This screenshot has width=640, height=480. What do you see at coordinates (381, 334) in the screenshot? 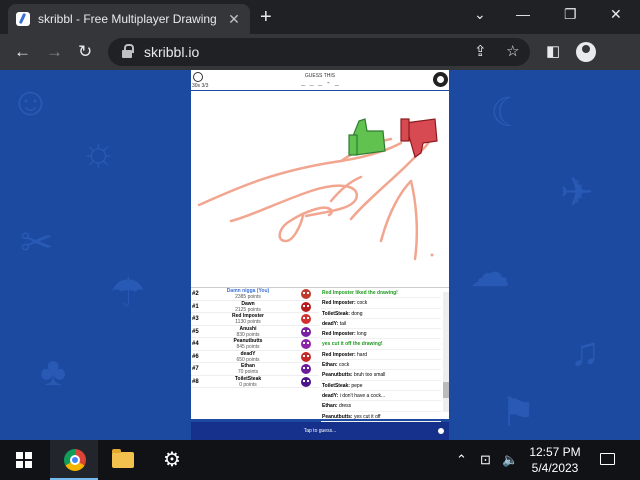
I see `chat-message: Red Imposter: long` at bounding box center [381, 334].